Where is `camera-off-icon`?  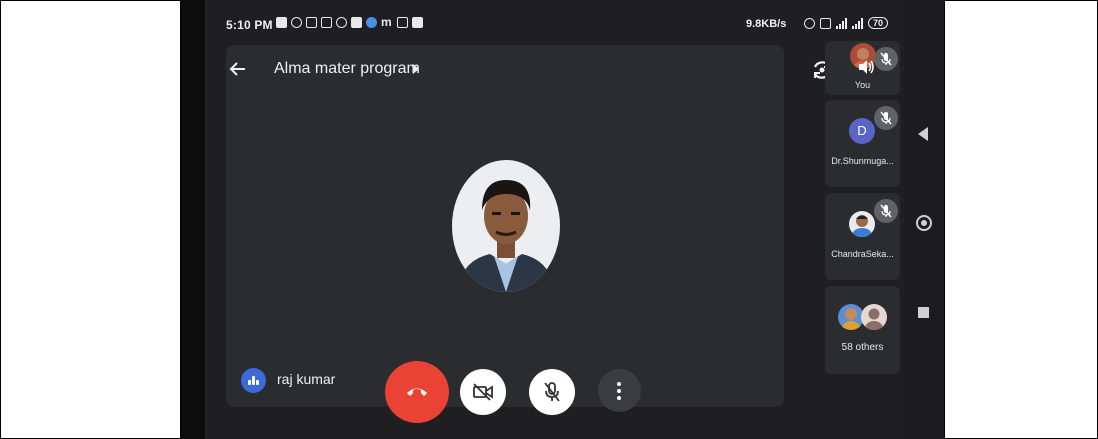 camera-off-icon is located at coordinates (483, 392).